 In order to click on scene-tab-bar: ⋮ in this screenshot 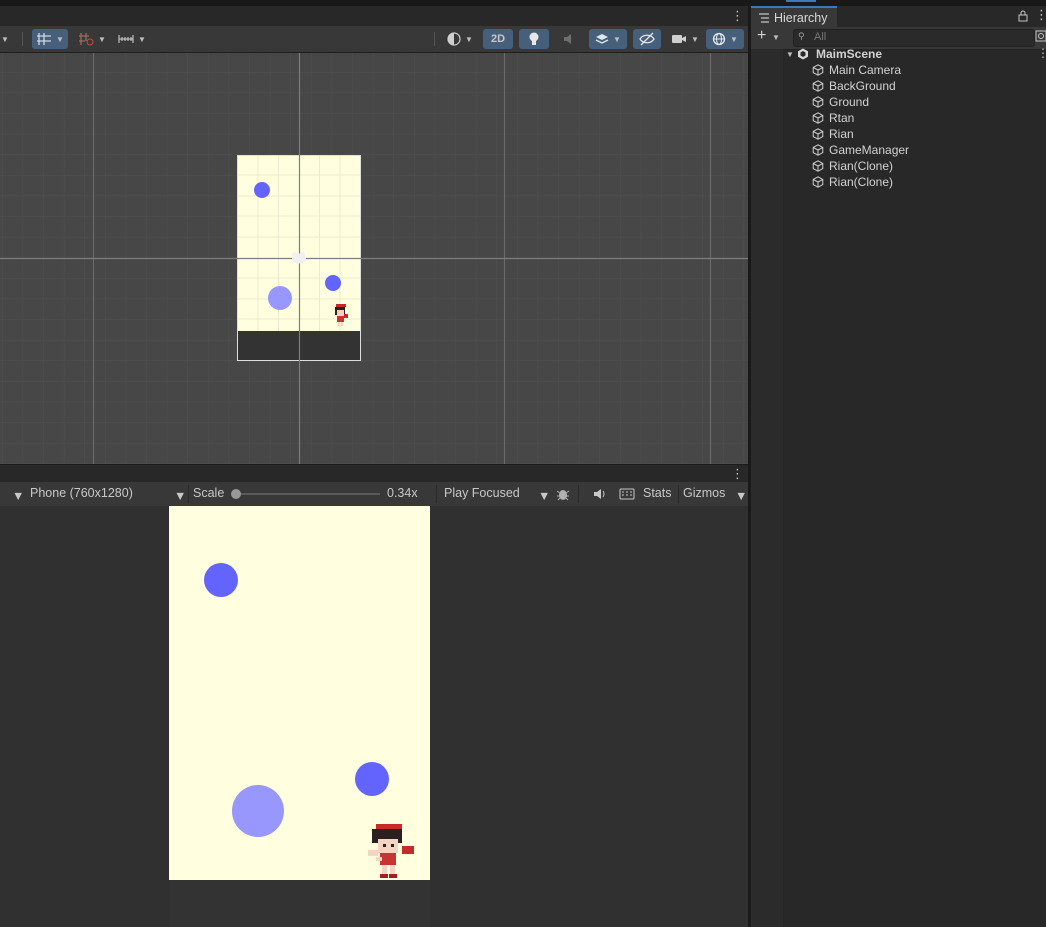, I will do `click(374, 16)`.